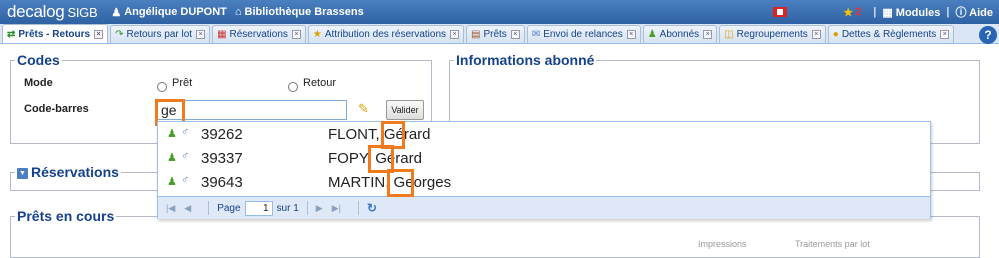 This screenshot has height=258, width=999. What do you see at coordinates (780, 12) in the screenshot?
I see `flag-icon` at bounding box center [780, 12].